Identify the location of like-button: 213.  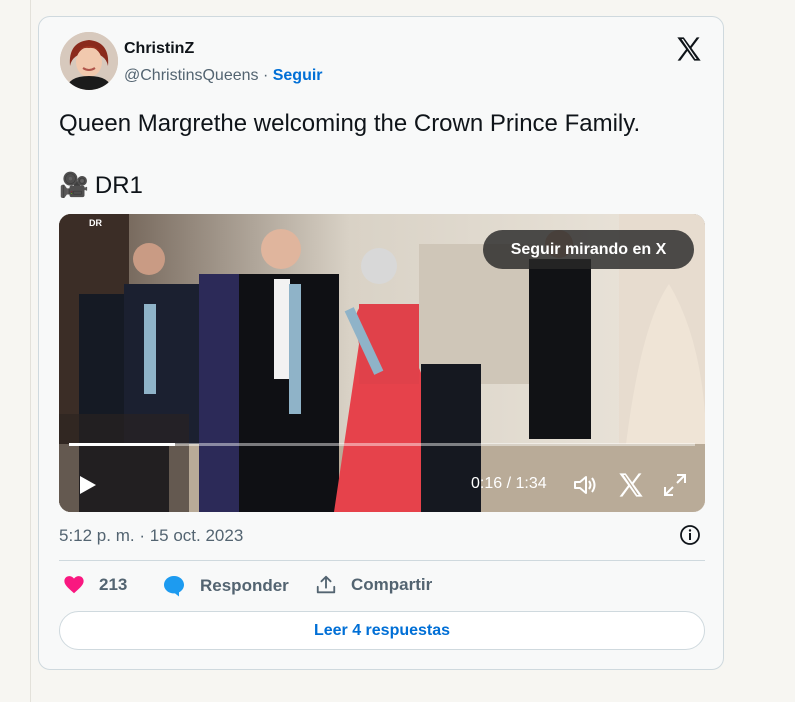
(95, 585).